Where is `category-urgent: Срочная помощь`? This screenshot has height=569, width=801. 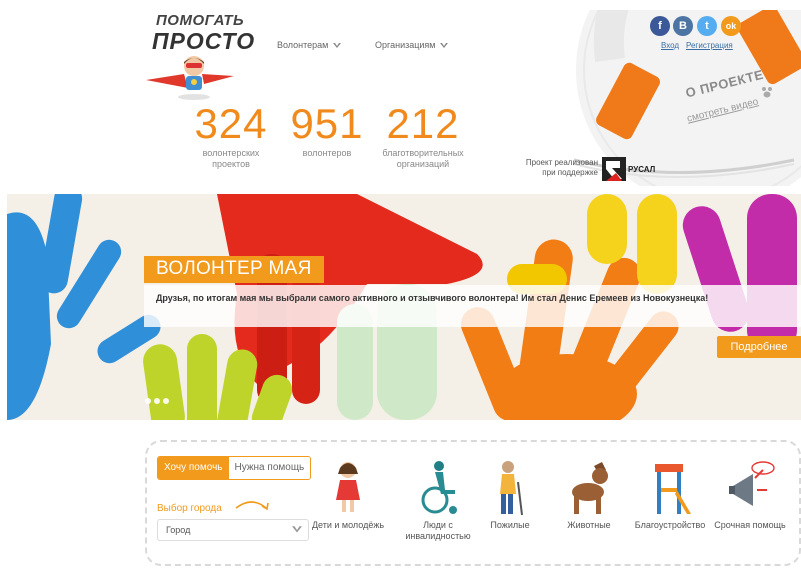 category-urgent: Срочная помощь is located at coordinates (750, 495).